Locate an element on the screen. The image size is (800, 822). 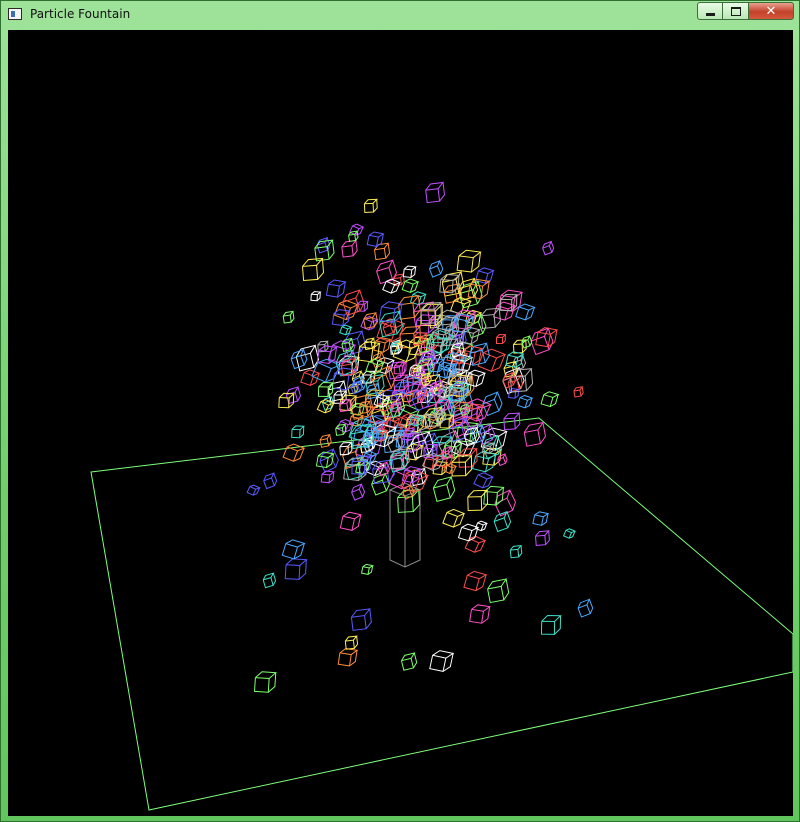
close-button: ✕ is located at coordinates (771, 11).